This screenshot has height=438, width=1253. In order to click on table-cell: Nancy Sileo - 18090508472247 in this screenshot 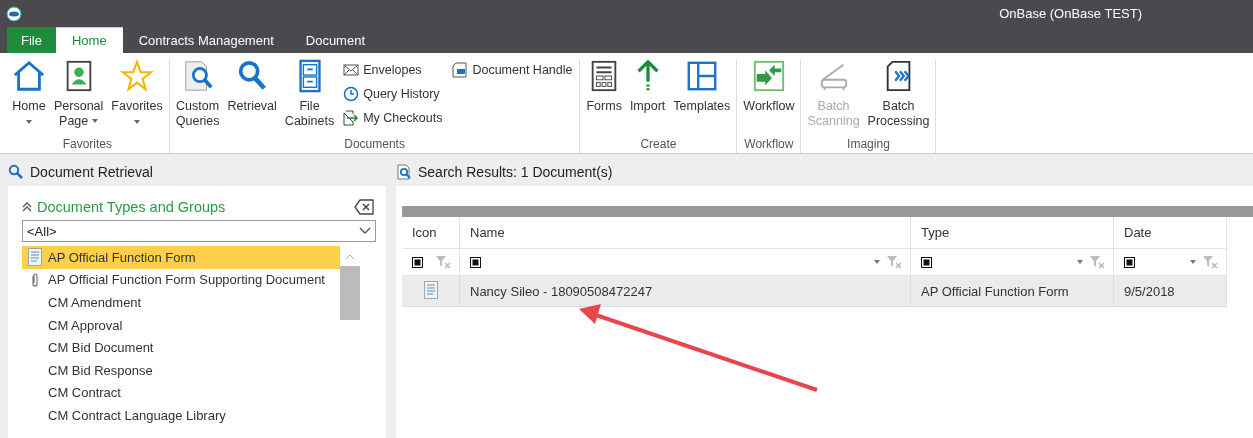, I will do `click(685, 291)`.